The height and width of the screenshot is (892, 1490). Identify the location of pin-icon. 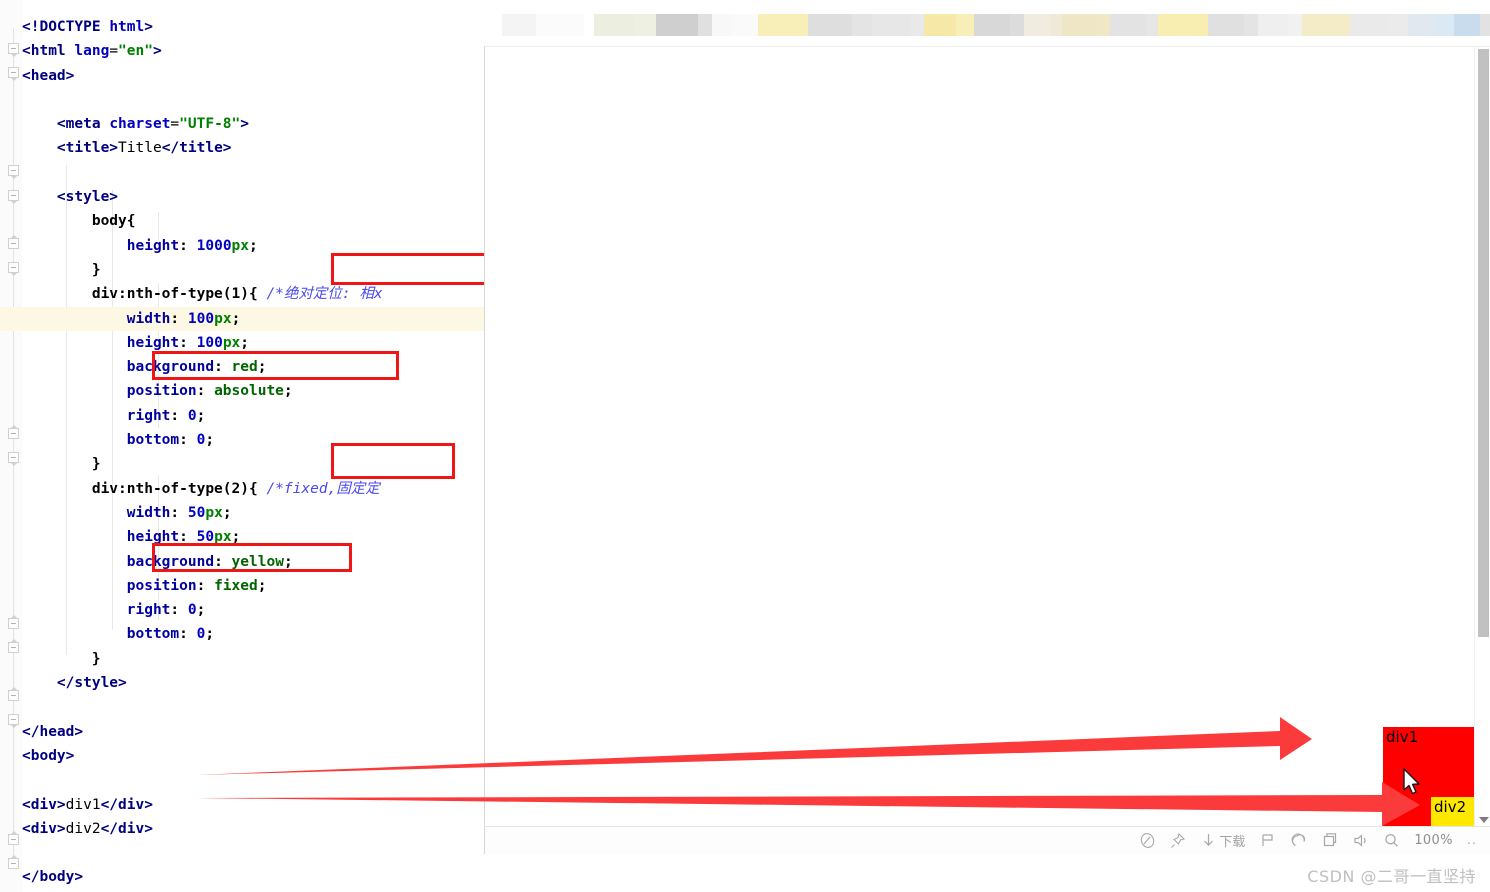
(1178, 841).